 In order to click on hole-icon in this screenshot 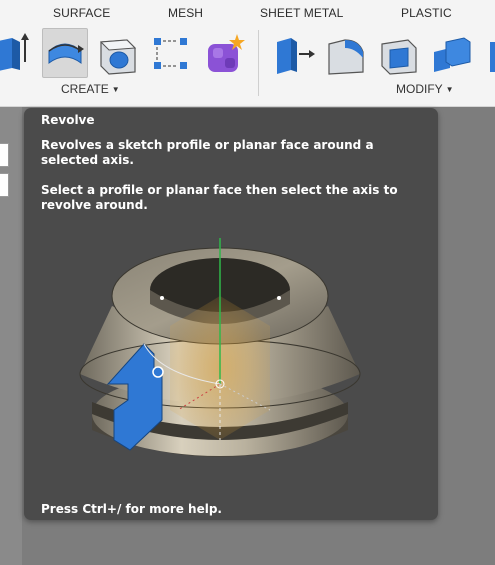, I will do `click(118, 57)`.